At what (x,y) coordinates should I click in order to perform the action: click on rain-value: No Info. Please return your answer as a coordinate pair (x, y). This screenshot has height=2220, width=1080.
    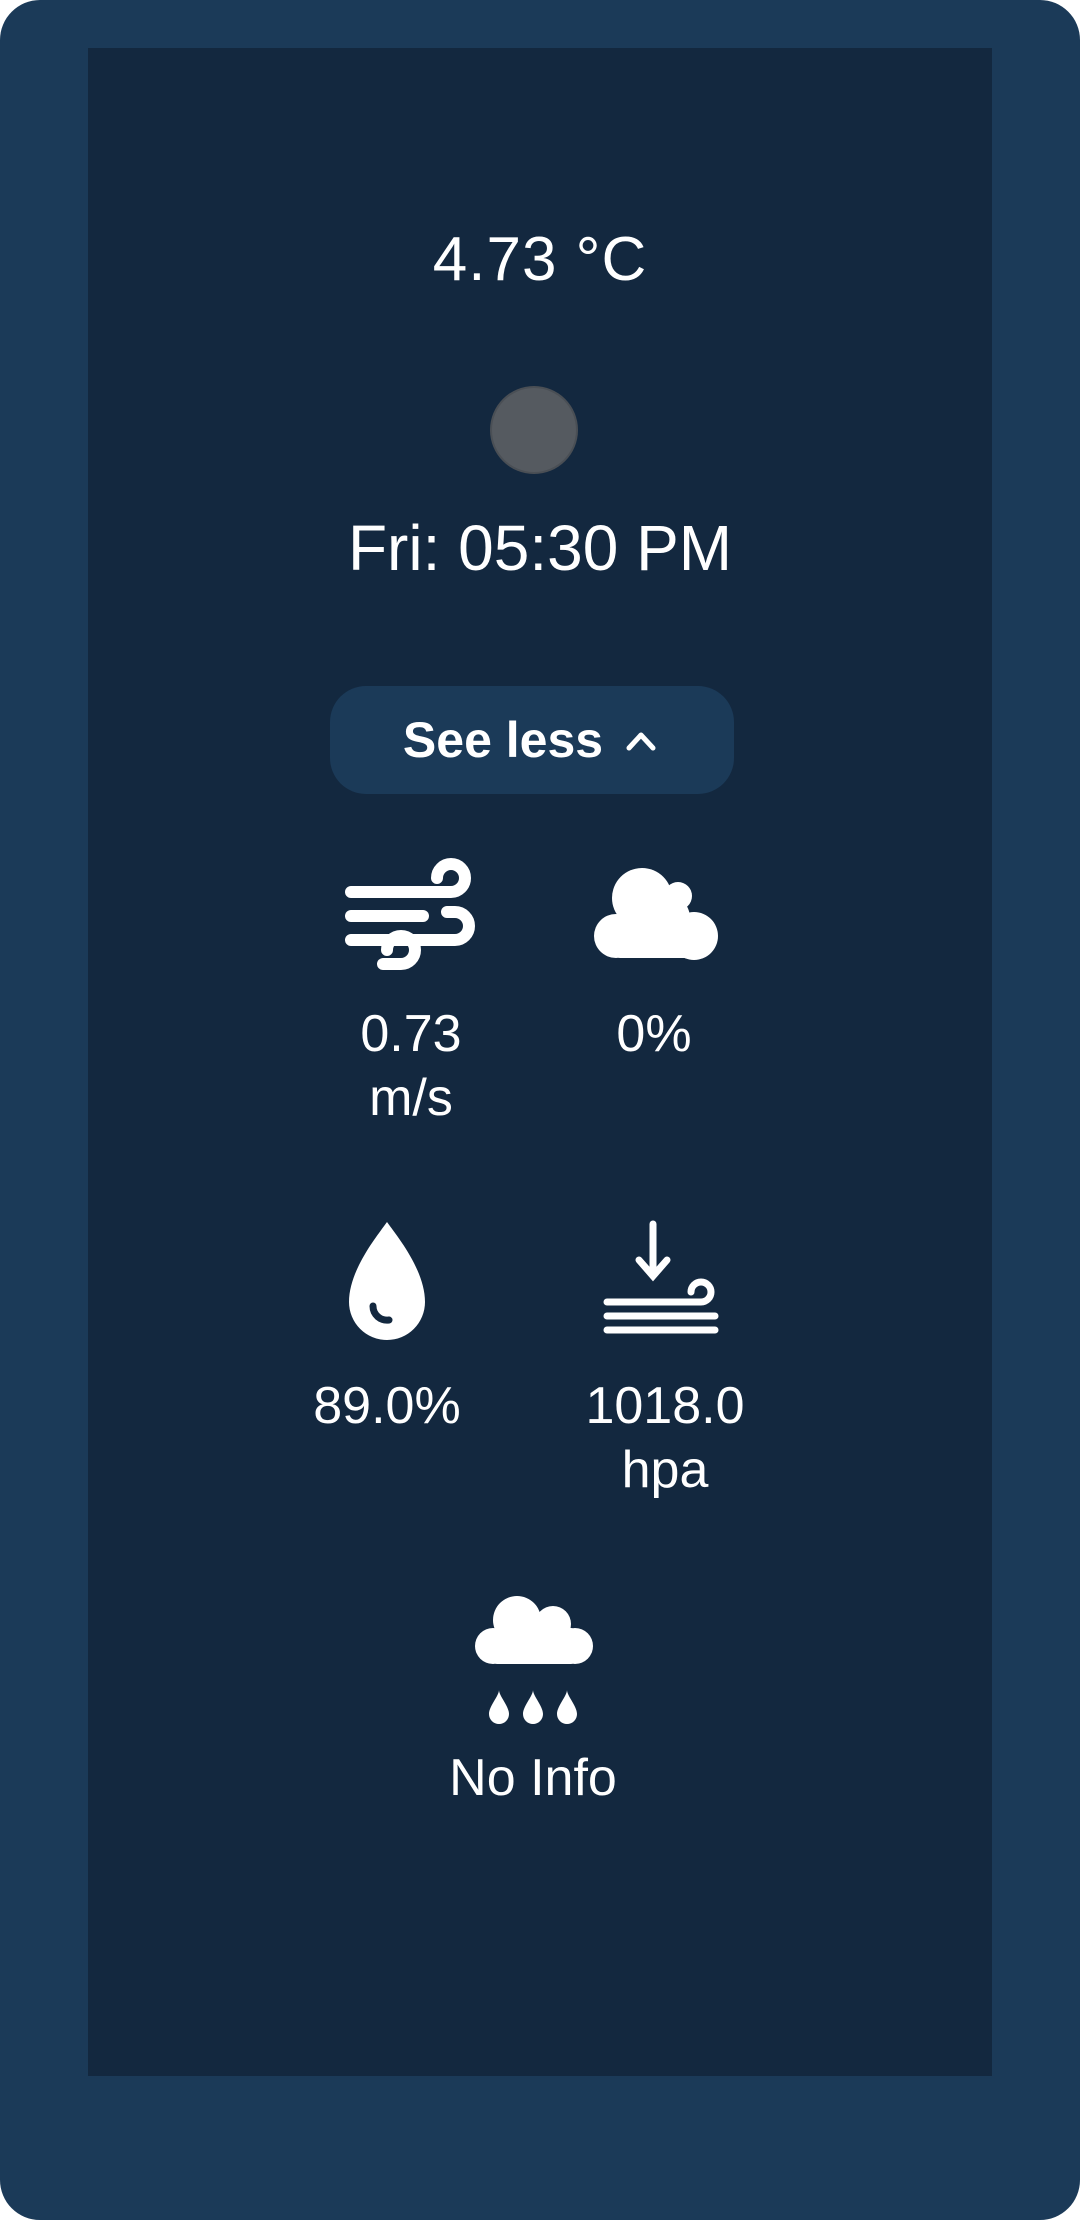
    Looking at the image, I should click on (533, 1778).